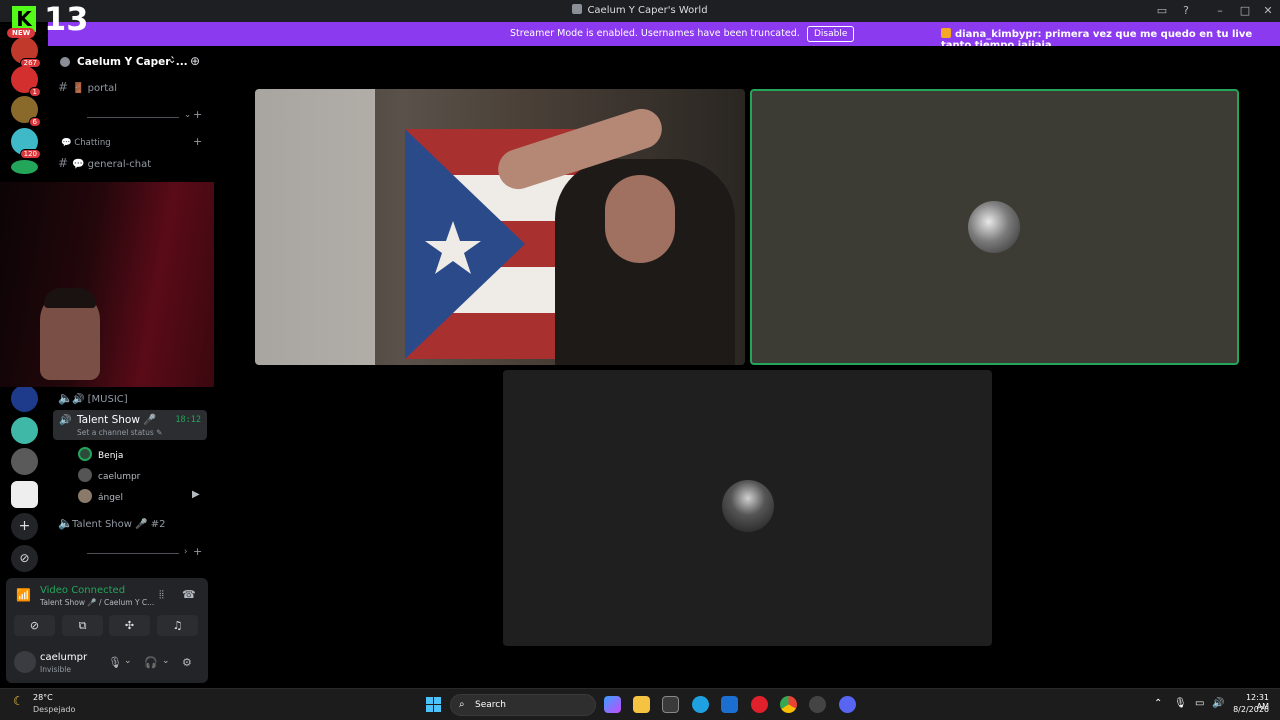 The image size is (1280, 720). Describe the element at coordinates (161, 595) in the screenshot. I see `noise-suppression-icon: ⦙⦙` at that location.